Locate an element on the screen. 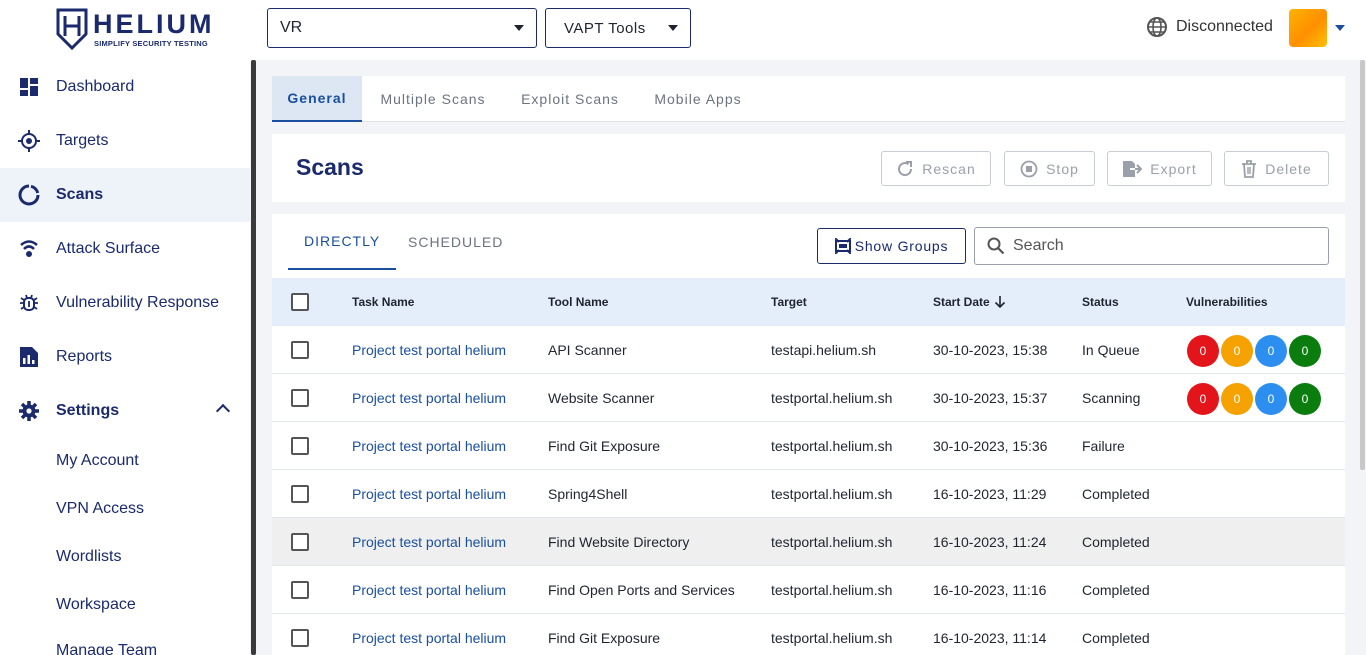 This screenshot has height=655, width=1366. sidebar-subitem-workspace: Workspace is located at coordinates (96, 605).